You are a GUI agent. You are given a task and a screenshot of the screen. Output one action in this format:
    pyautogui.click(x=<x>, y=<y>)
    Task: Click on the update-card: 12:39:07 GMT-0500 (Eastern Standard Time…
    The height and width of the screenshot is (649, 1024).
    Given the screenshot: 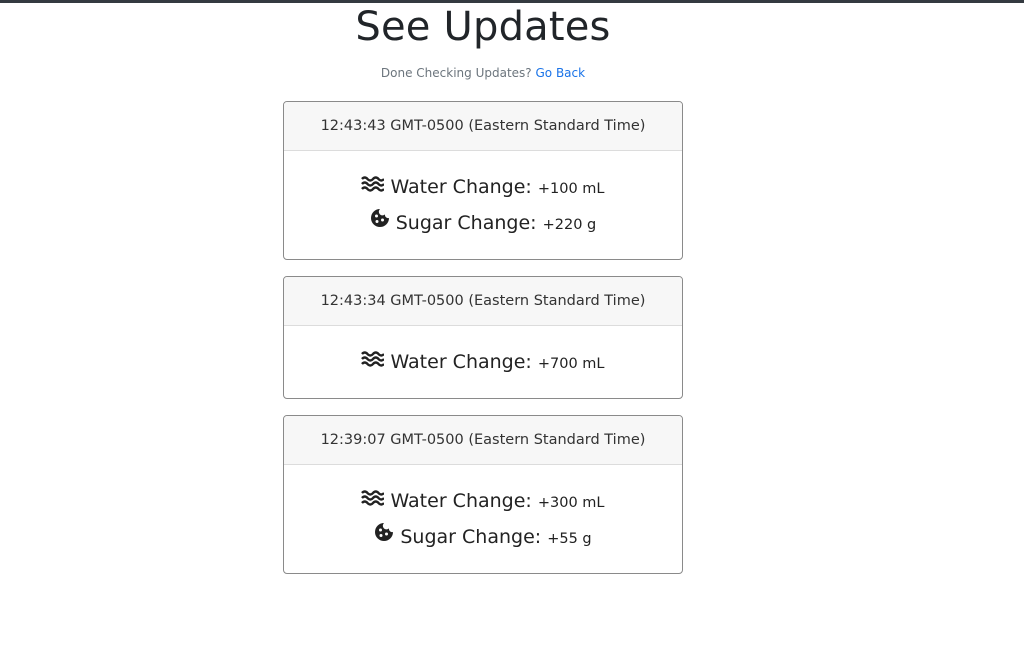 What is the action you would take?
    pyautogui.click(x=483, y=494)
    